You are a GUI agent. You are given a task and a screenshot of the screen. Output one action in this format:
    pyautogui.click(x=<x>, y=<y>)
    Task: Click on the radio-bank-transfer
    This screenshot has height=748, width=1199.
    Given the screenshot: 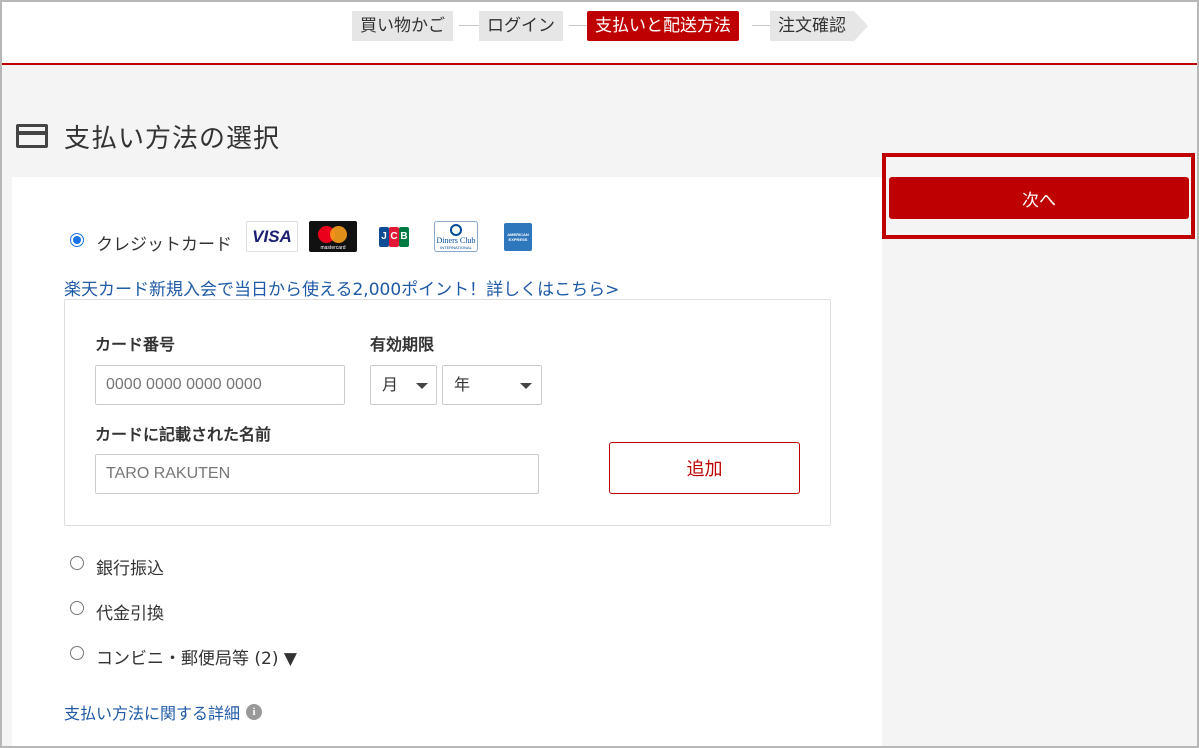 What is the action you would take?
    pyautogui.click(x=77, y=563)
    